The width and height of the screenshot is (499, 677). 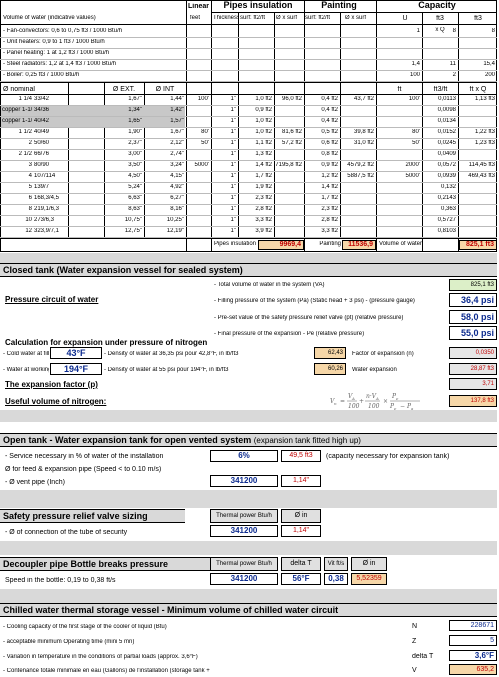 I want to click on pipe-nominal: copper 1-1/2", so click(x=17, y=121).